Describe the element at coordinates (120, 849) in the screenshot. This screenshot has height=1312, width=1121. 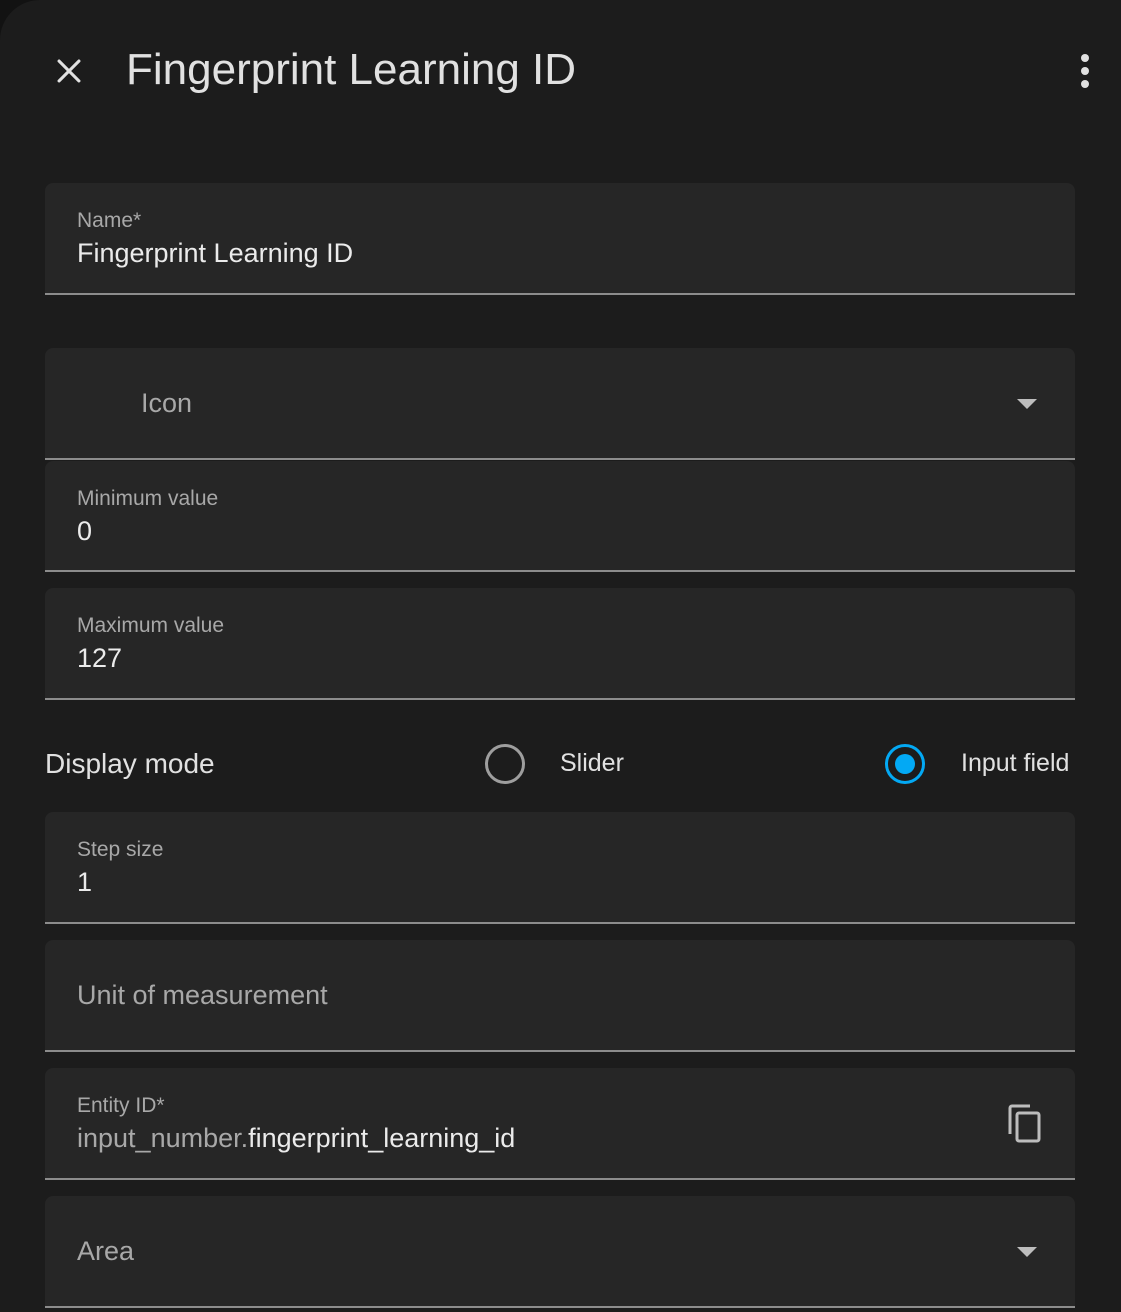
I see `step-size-label: Step size` at that location.